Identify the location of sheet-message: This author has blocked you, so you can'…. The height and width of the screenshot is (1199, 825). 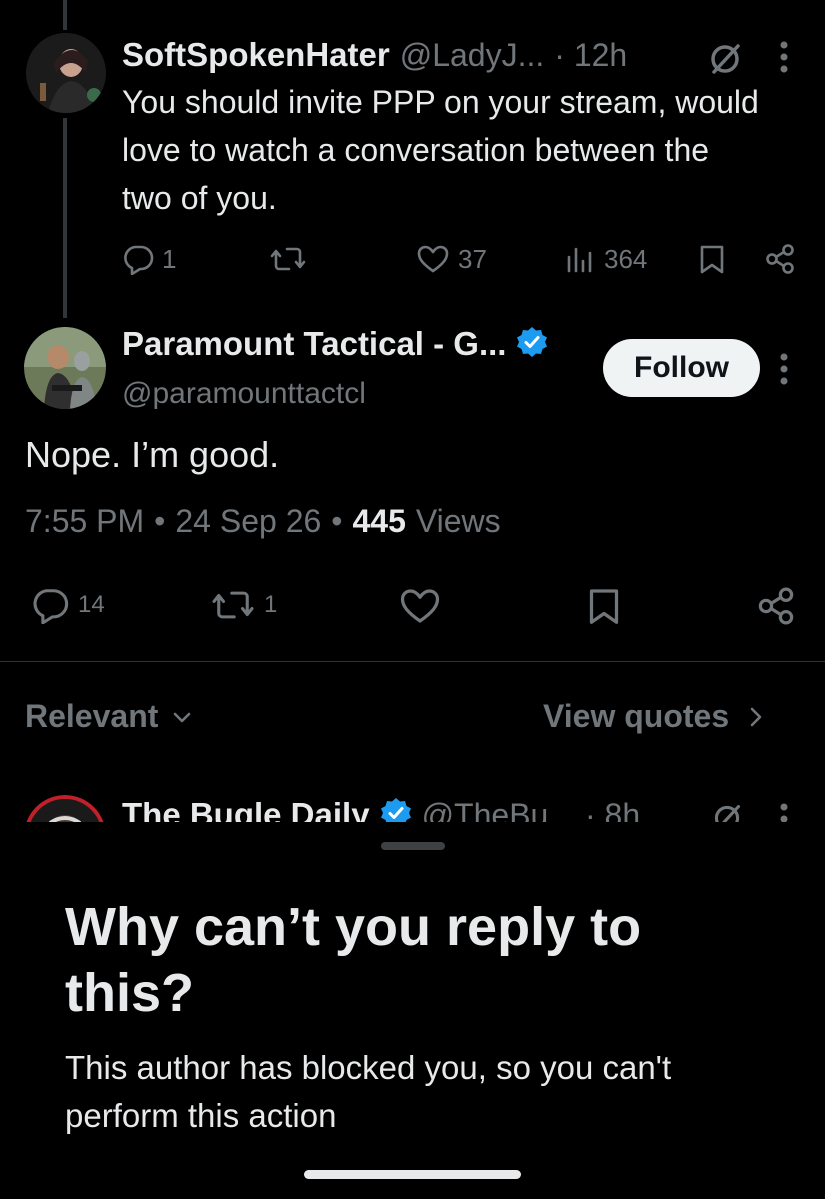
(368, 1091).